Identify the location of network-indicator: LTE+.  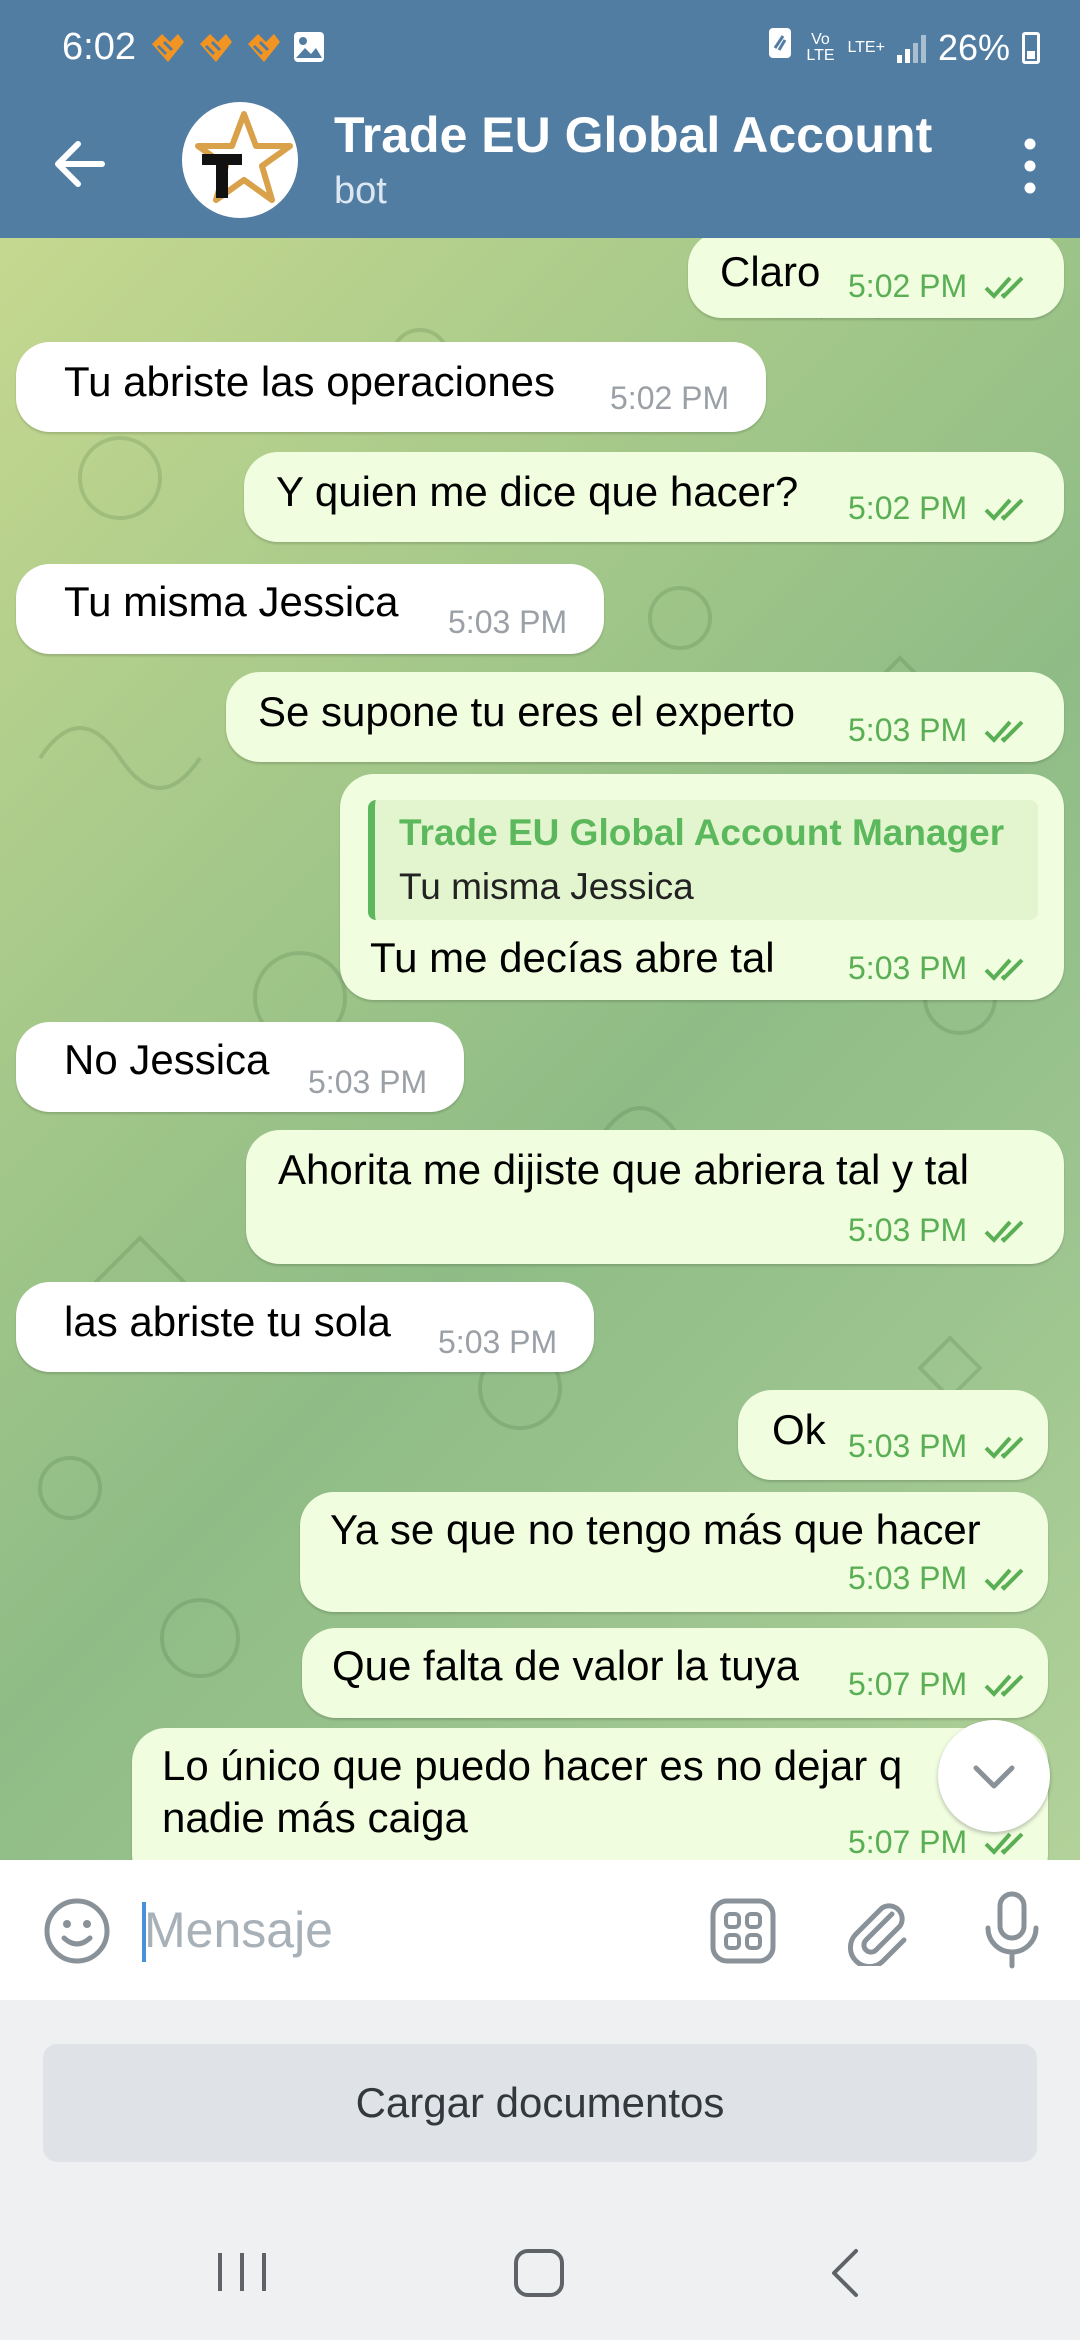
(866, 47).